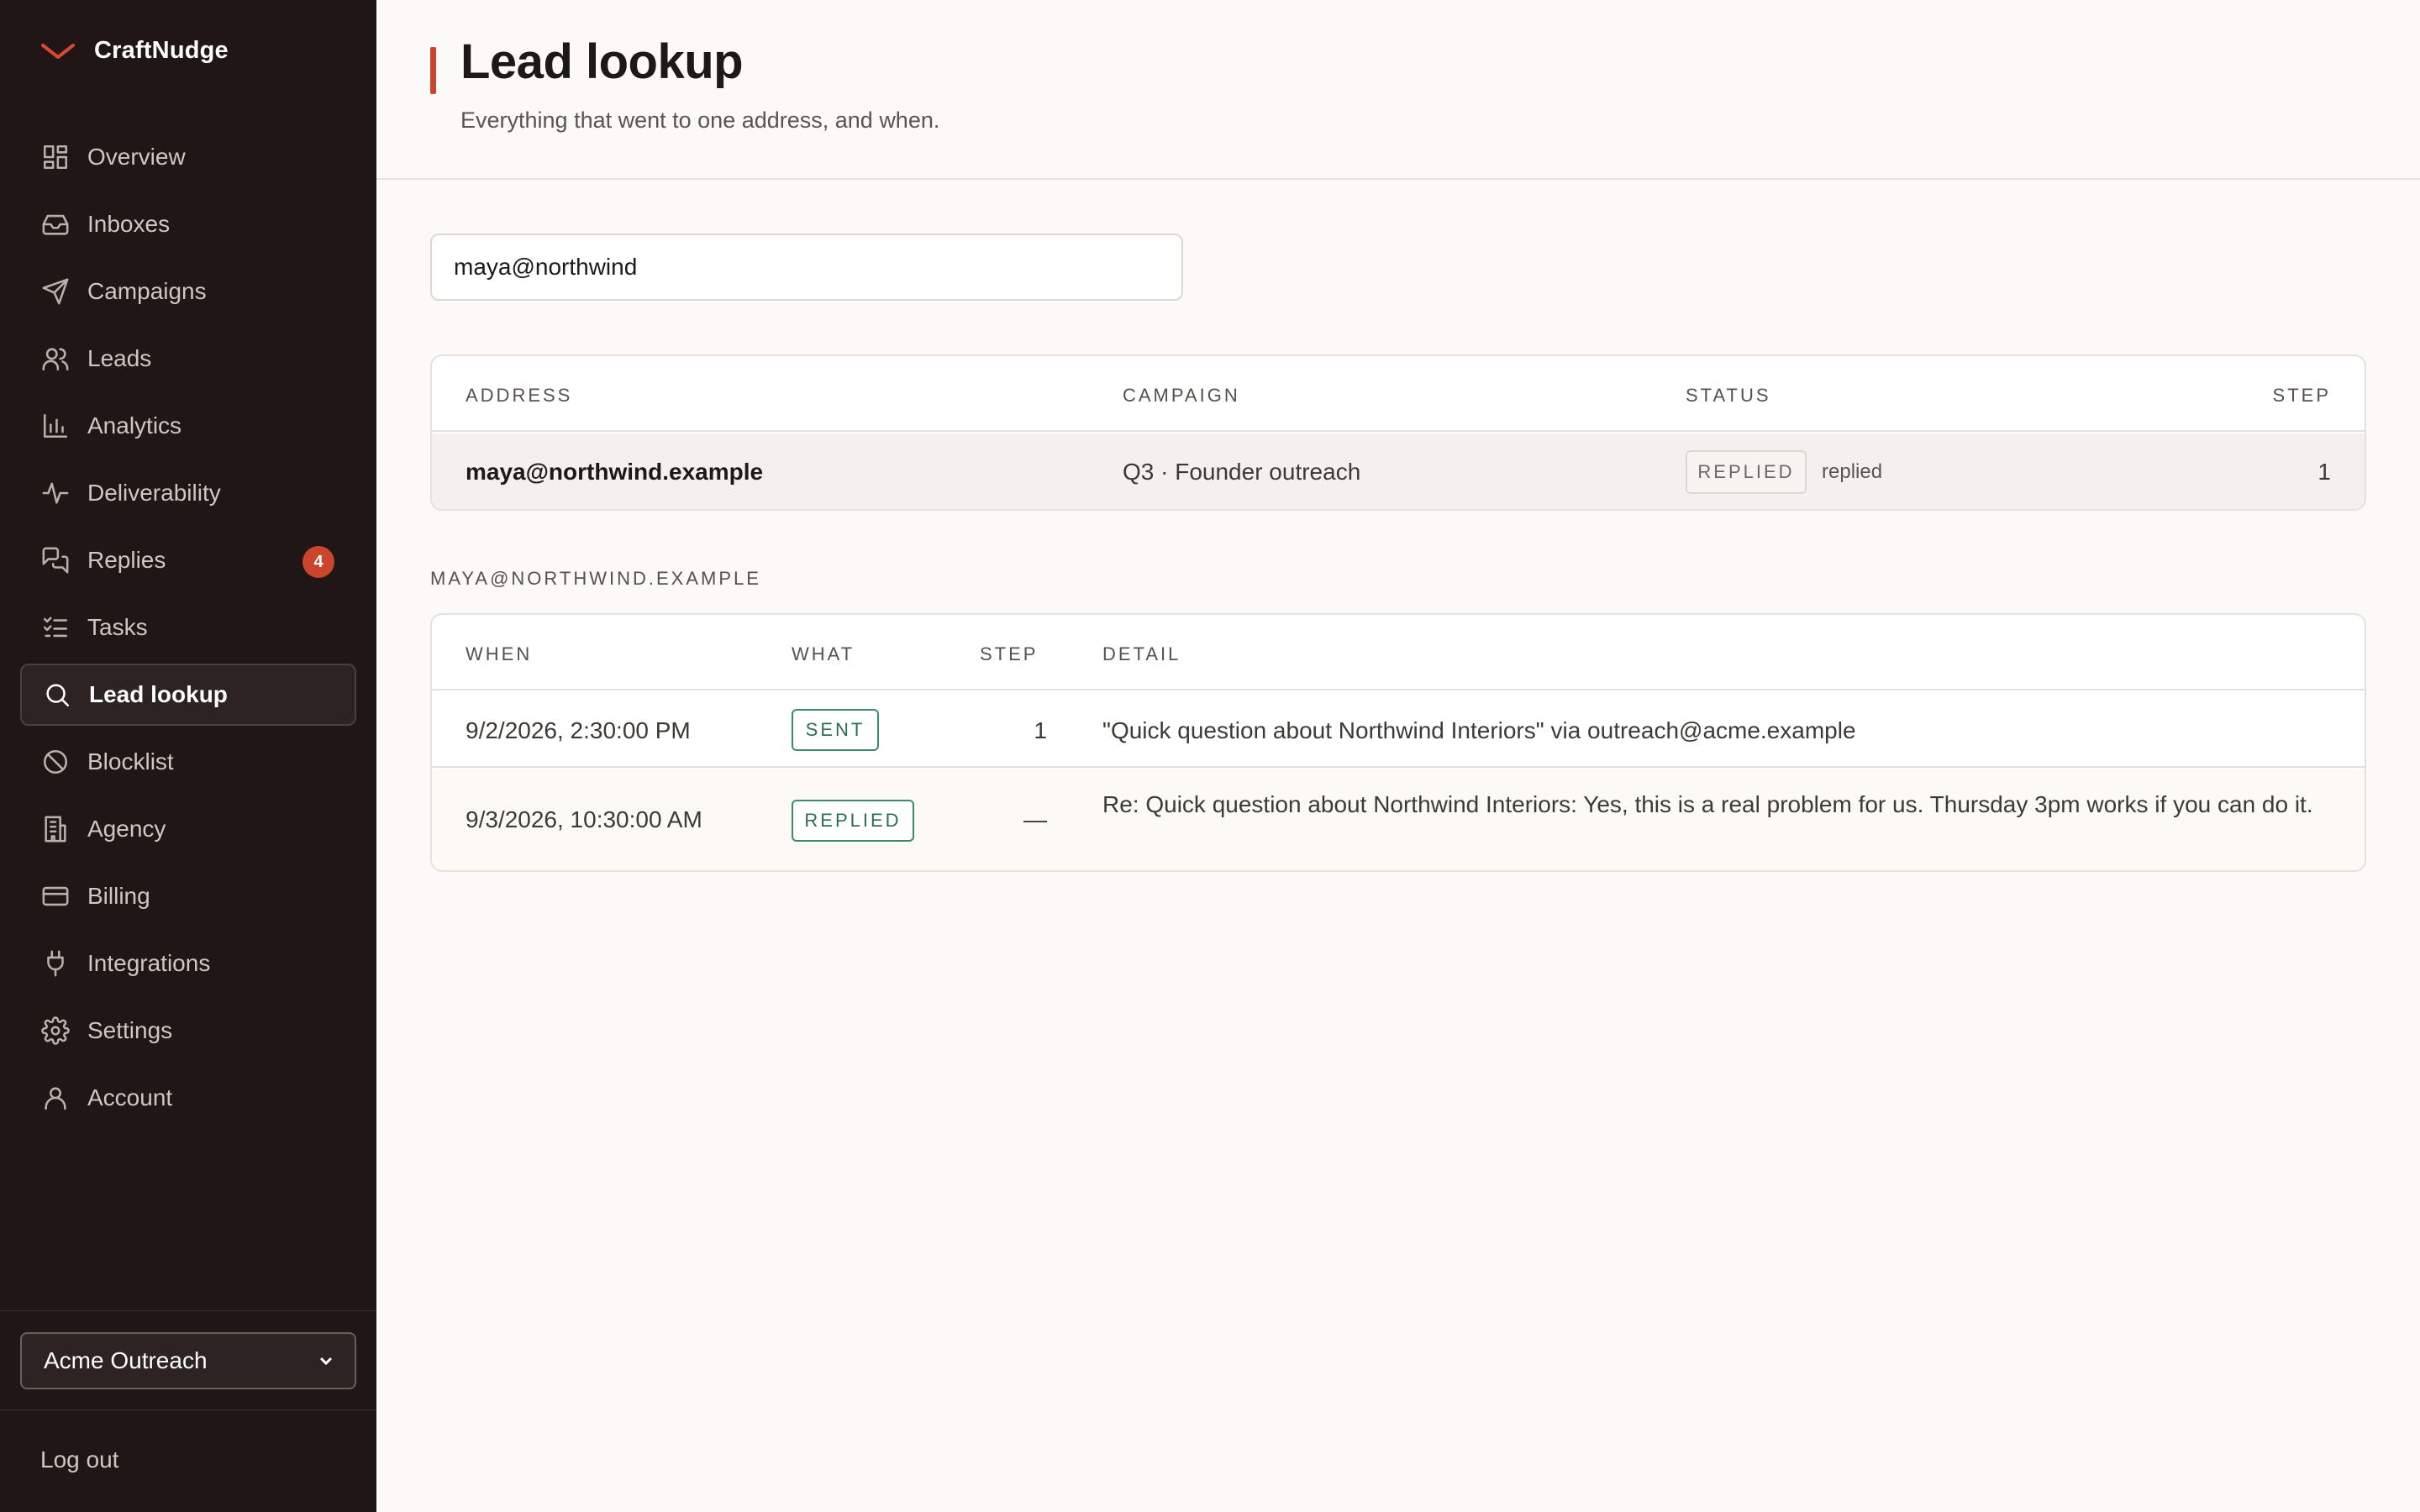 The width and height of the screenshot is (2420, 1512). I want to click on sidebar-item-label: Analytics, so click(134, 425).